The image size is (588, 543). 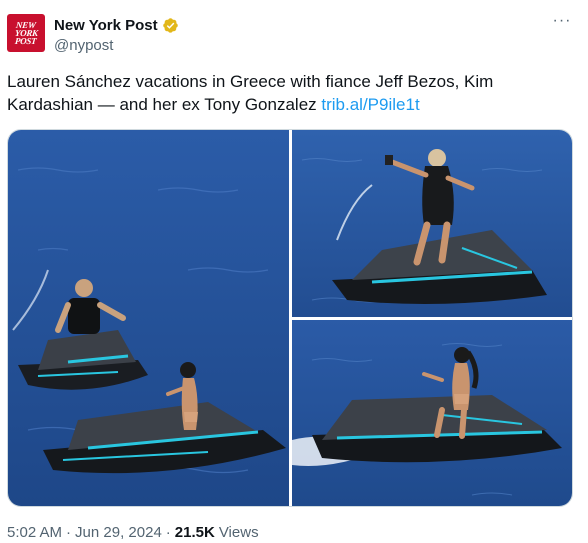 I want to click on verified-badge-icon, so click(x=170, y=25).